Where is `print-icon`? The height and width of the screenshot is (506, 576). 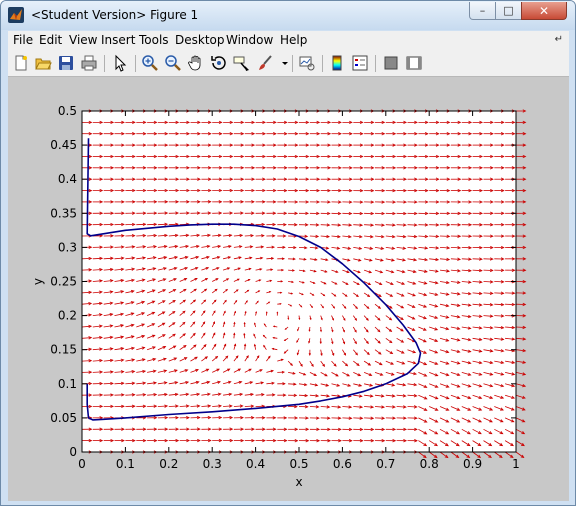 print-icon is located at coordinates (89, 63).